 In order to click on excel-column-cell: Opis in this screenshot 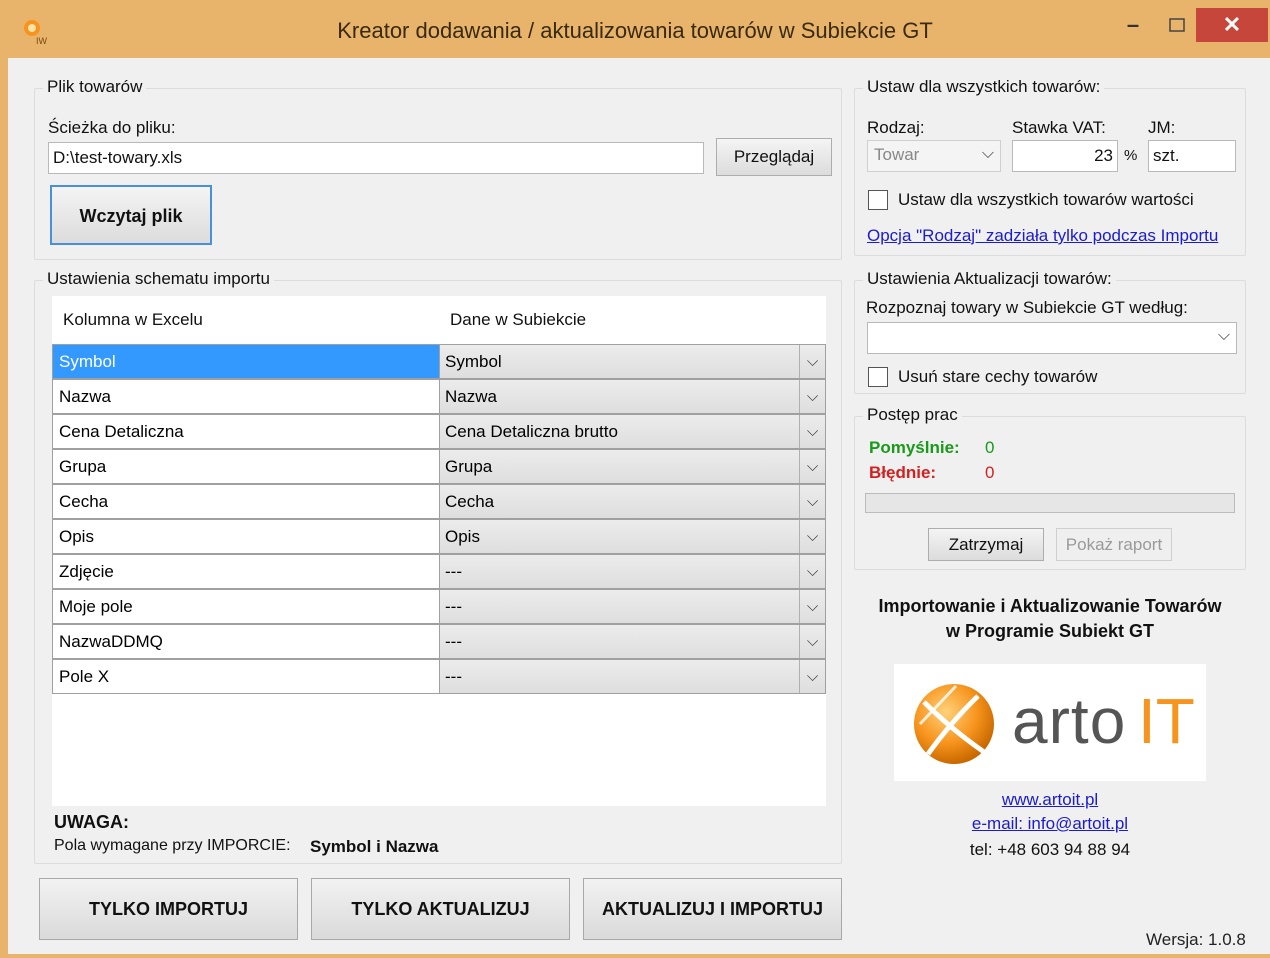, I will do `click(245, 536)`.